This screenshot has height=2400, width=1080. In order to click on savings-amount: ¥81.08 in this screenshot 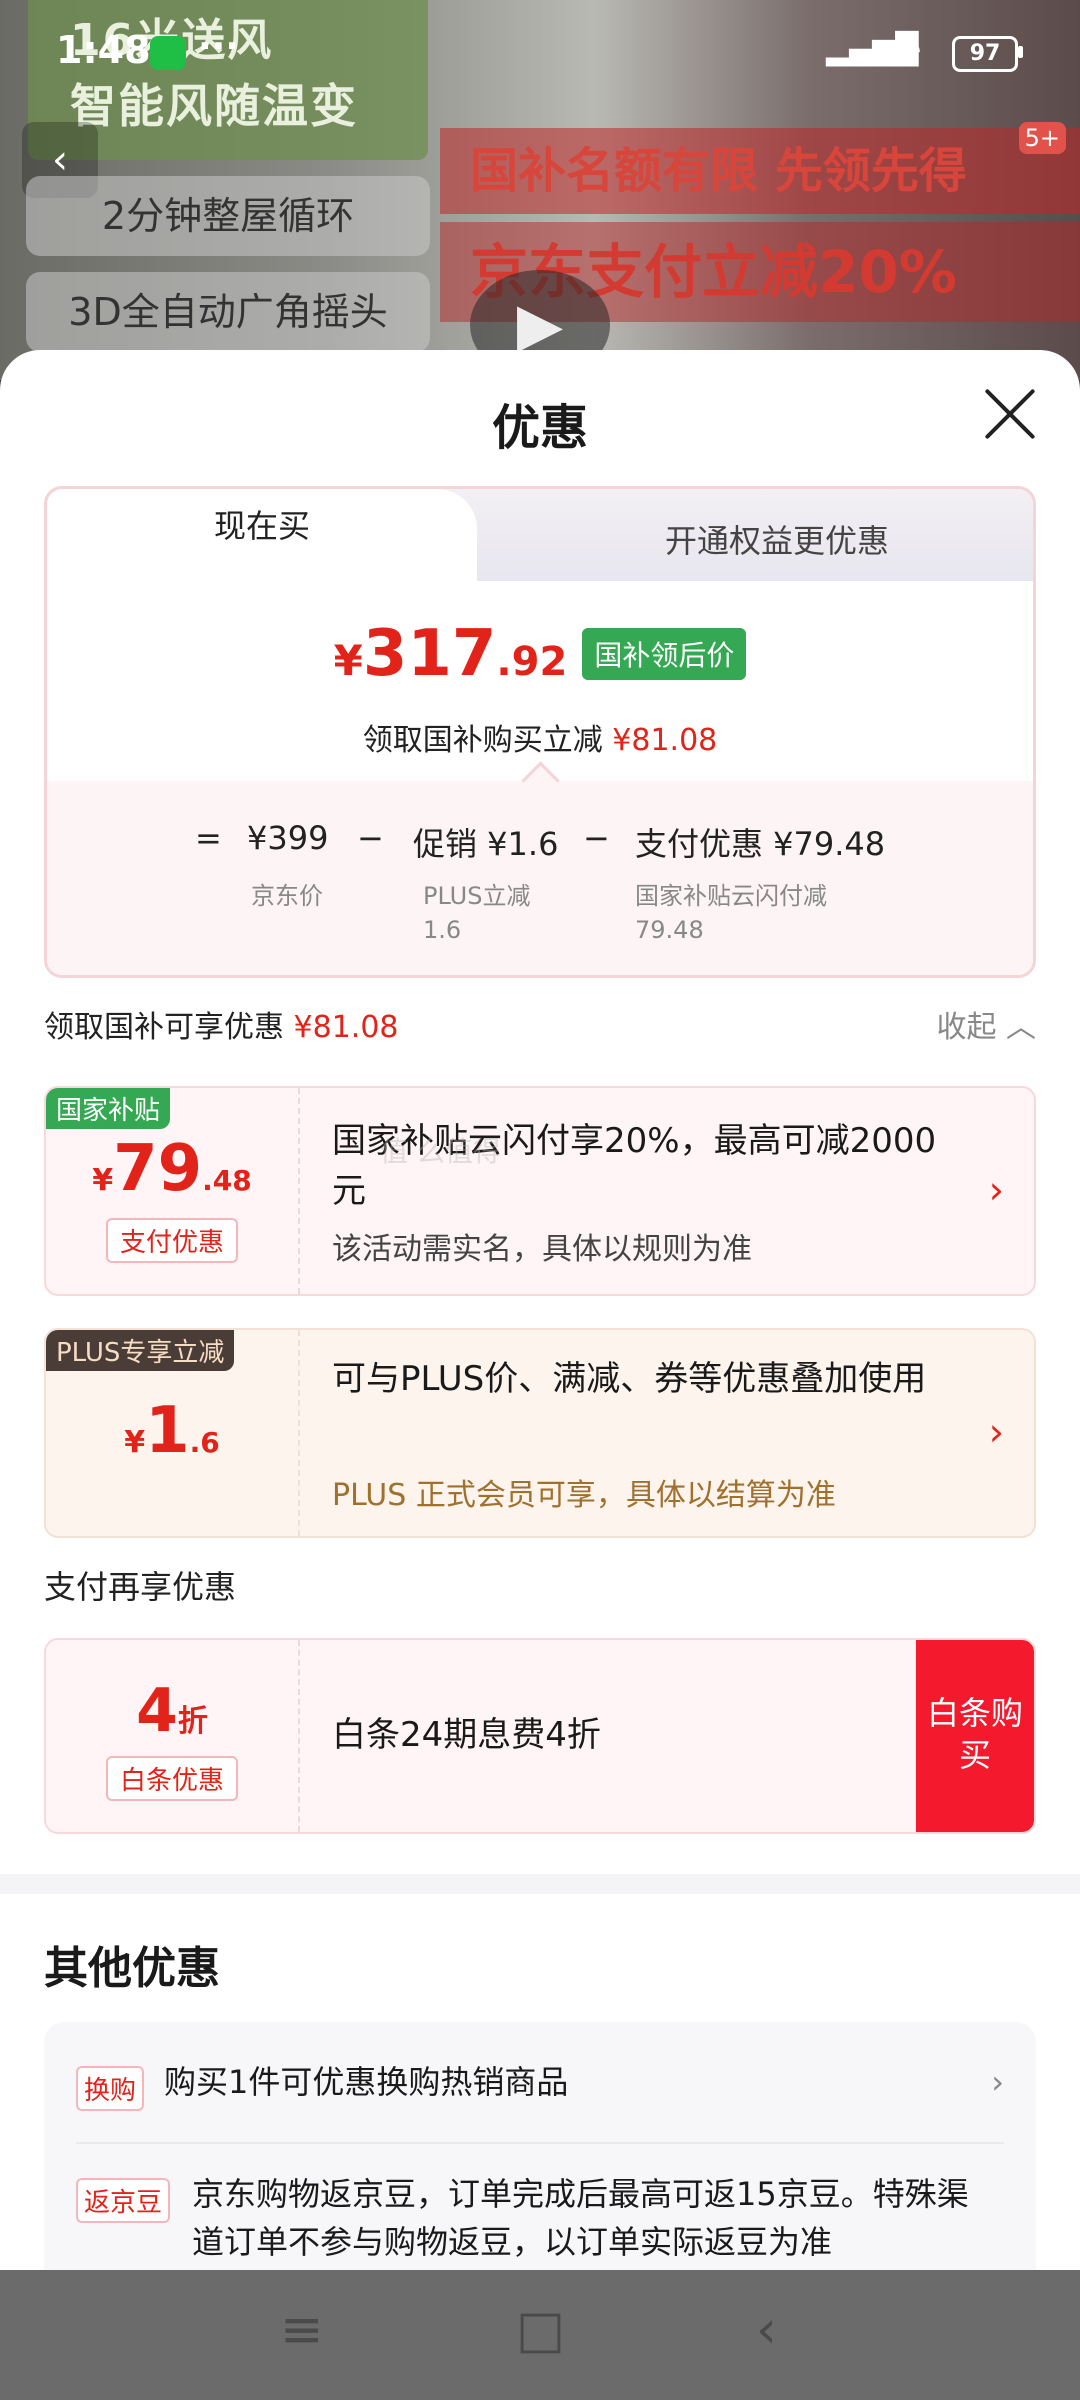, I will do `click(665, 740)`.